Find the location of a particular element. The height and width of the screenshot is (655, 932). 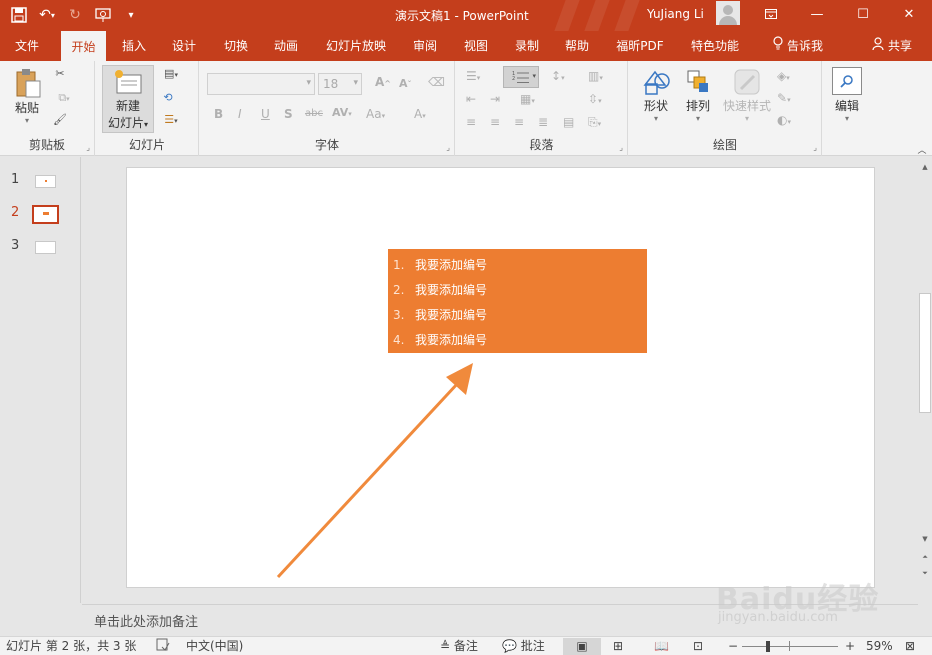

tab-transitions: 切换 is located at coordinates (236, 46).